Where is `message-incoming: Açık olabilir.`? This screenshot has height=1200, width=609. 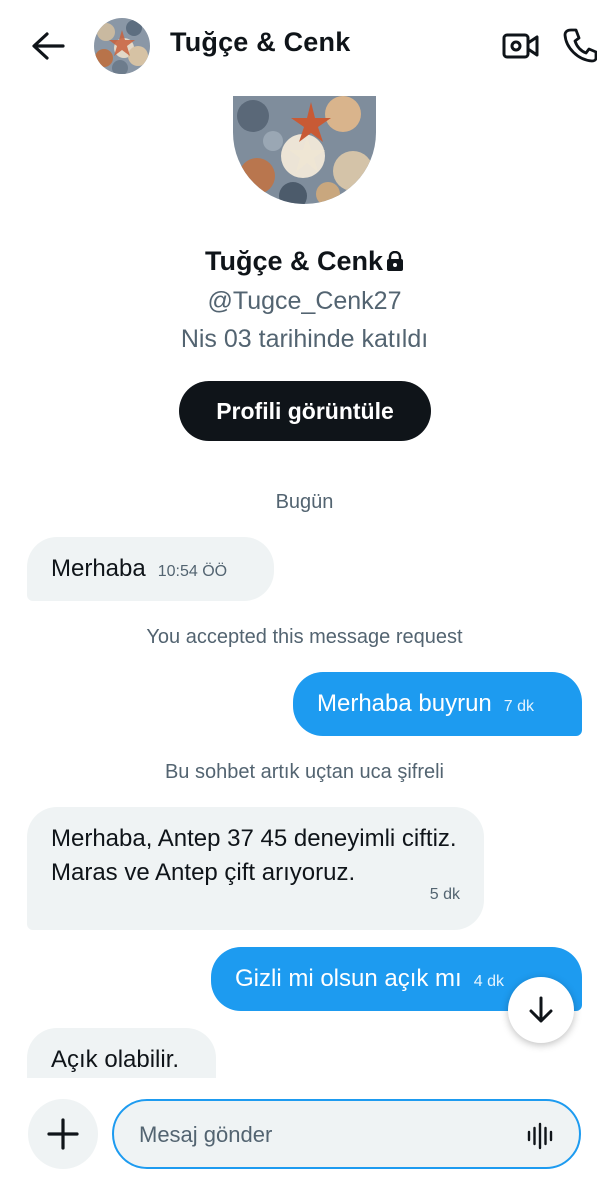 message-incoming: Açık olabilir. is located at coordinates (121, 1053).